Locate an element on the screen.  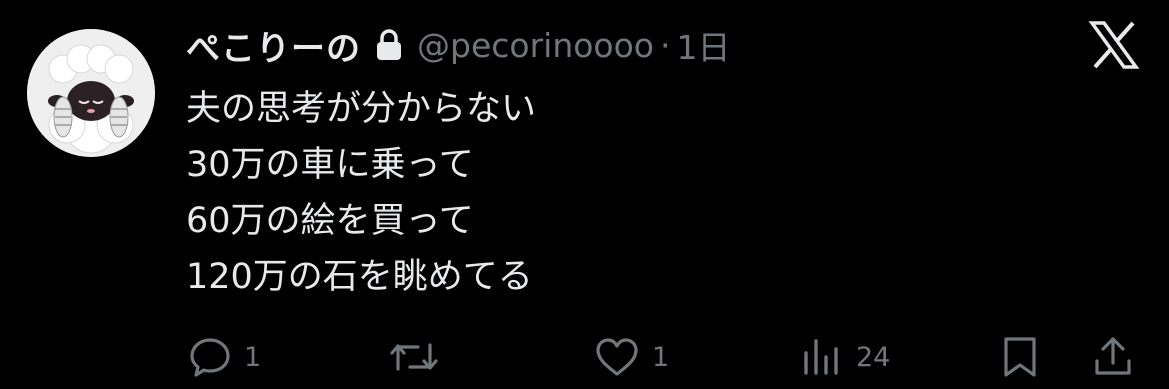
action-bar: 1 1 24 is located at coordinates (584, 357).